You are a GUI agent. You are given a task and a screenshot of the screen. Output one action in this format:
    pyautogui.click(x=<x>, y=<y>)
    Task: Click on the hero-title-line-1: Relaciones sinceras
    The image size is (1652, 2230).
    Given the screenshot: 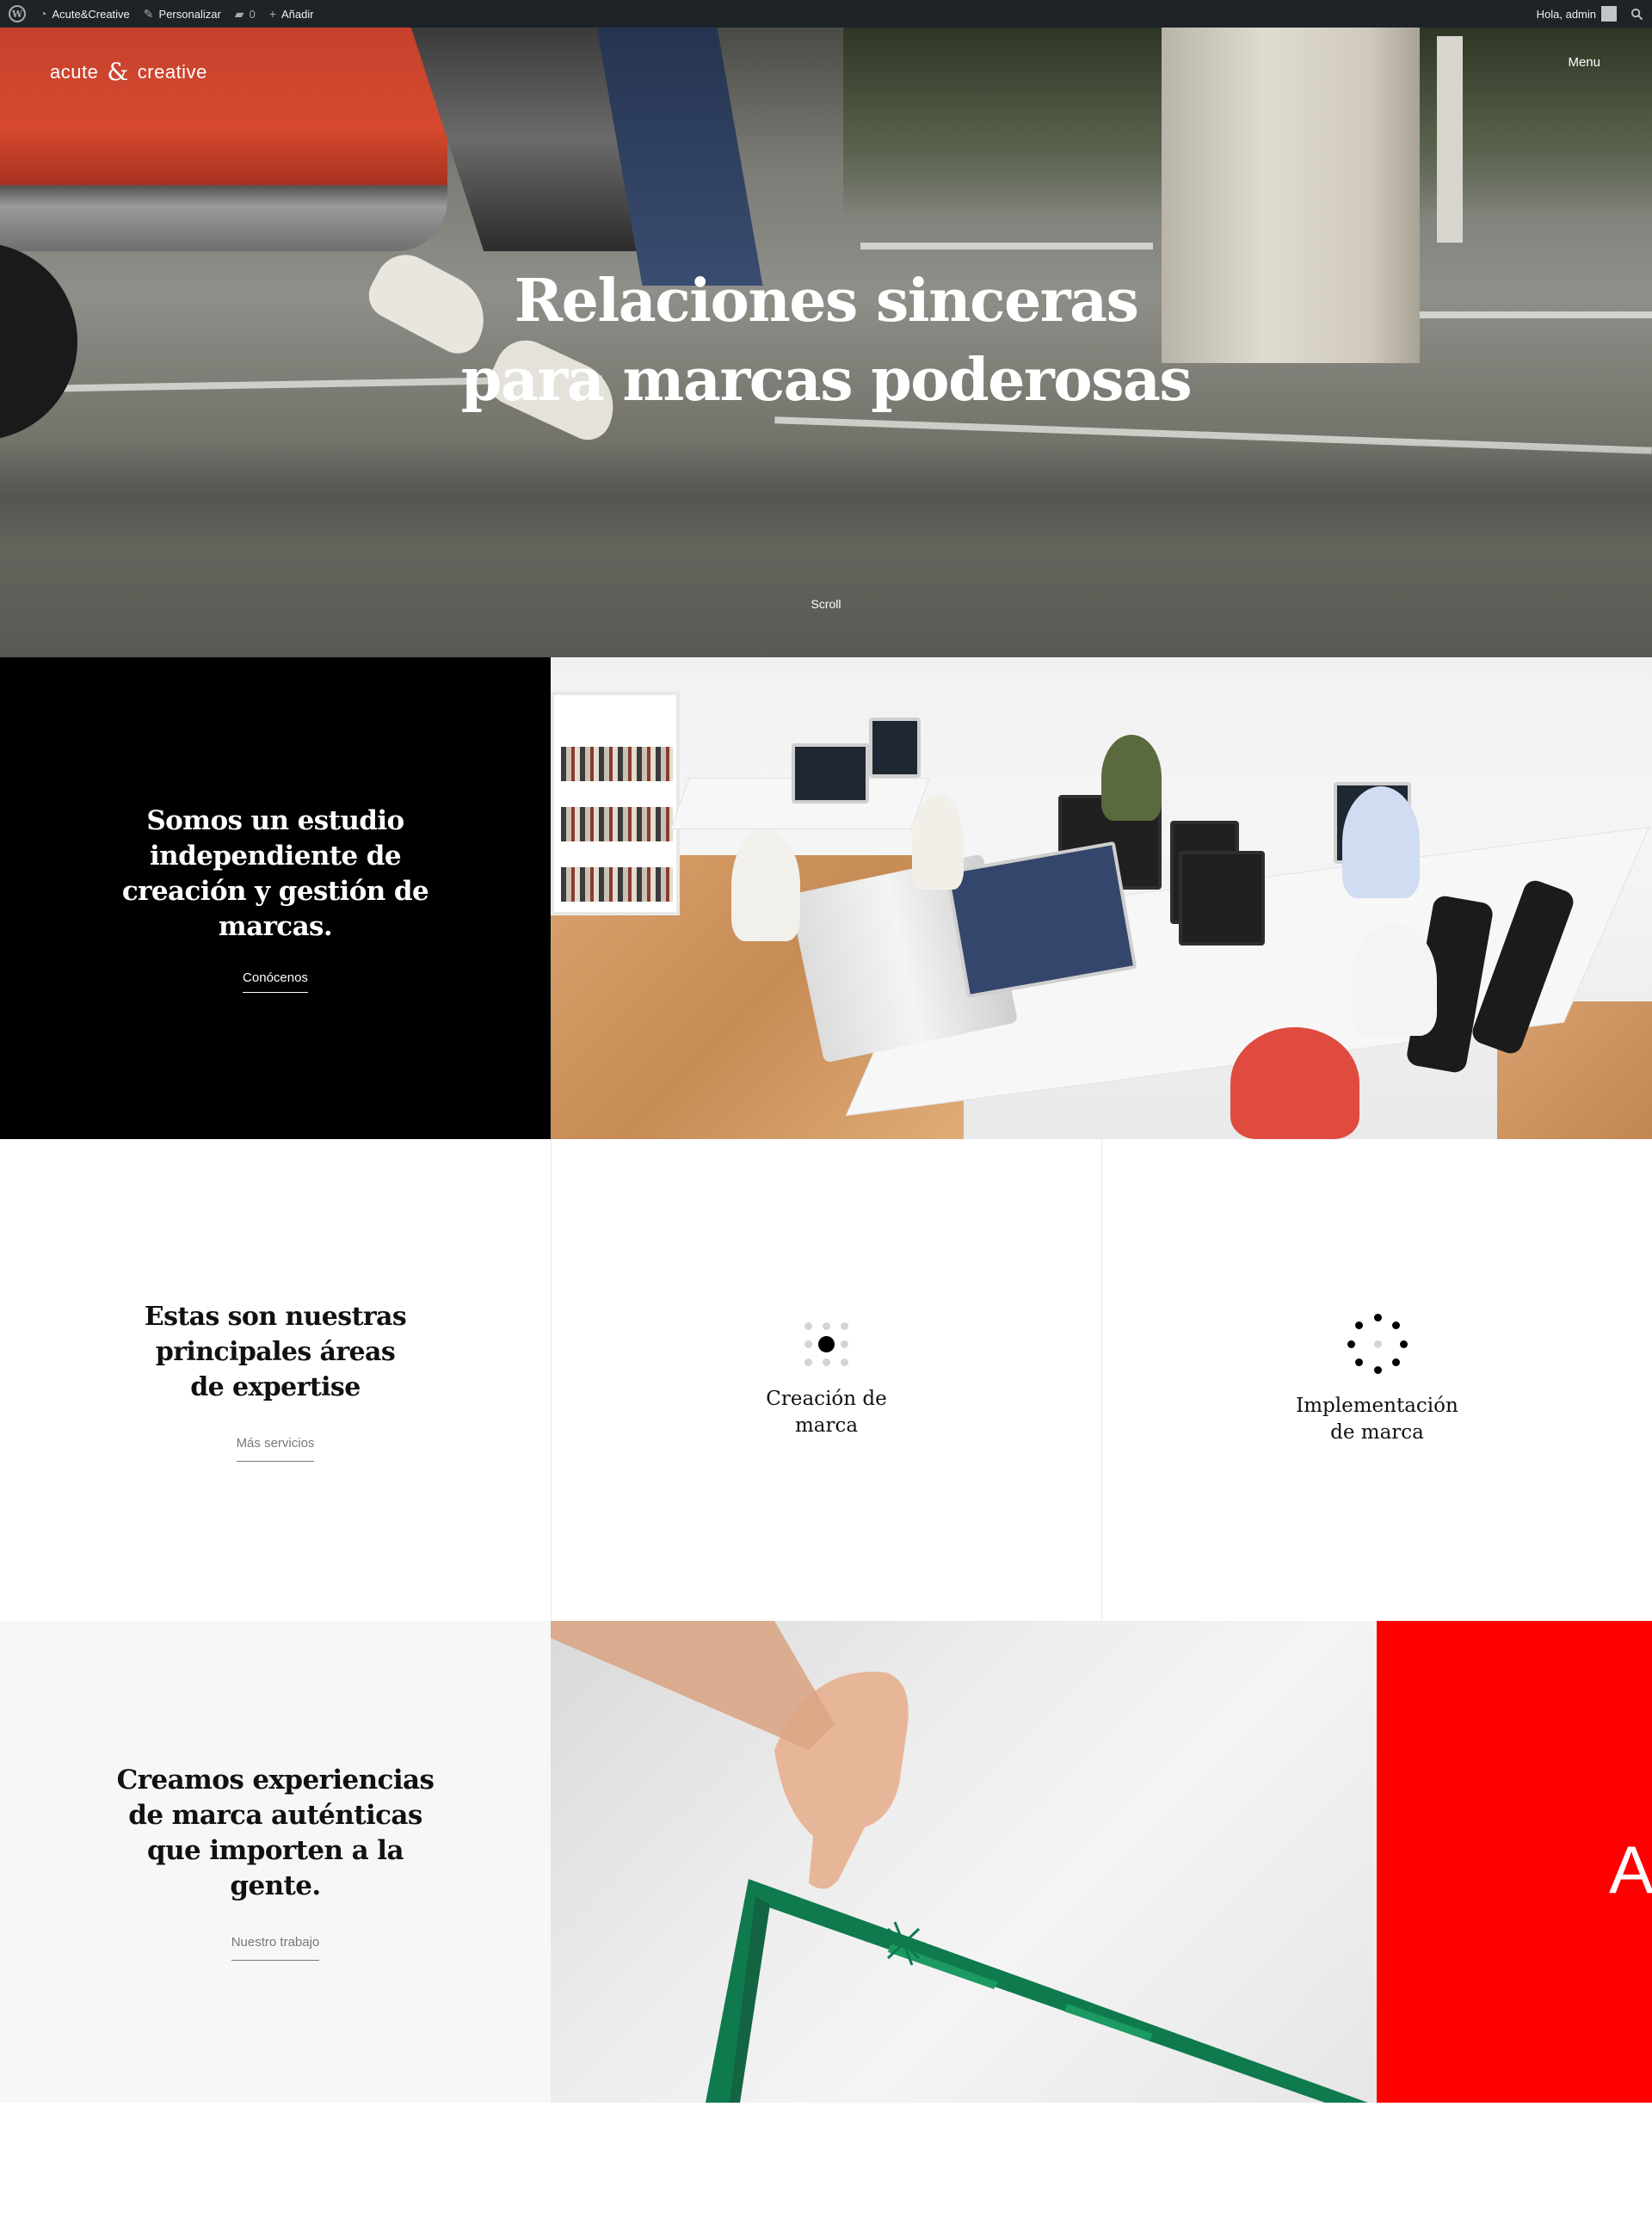 What is the action you would take?
    pyautogui.click(x=826, y=301)
    